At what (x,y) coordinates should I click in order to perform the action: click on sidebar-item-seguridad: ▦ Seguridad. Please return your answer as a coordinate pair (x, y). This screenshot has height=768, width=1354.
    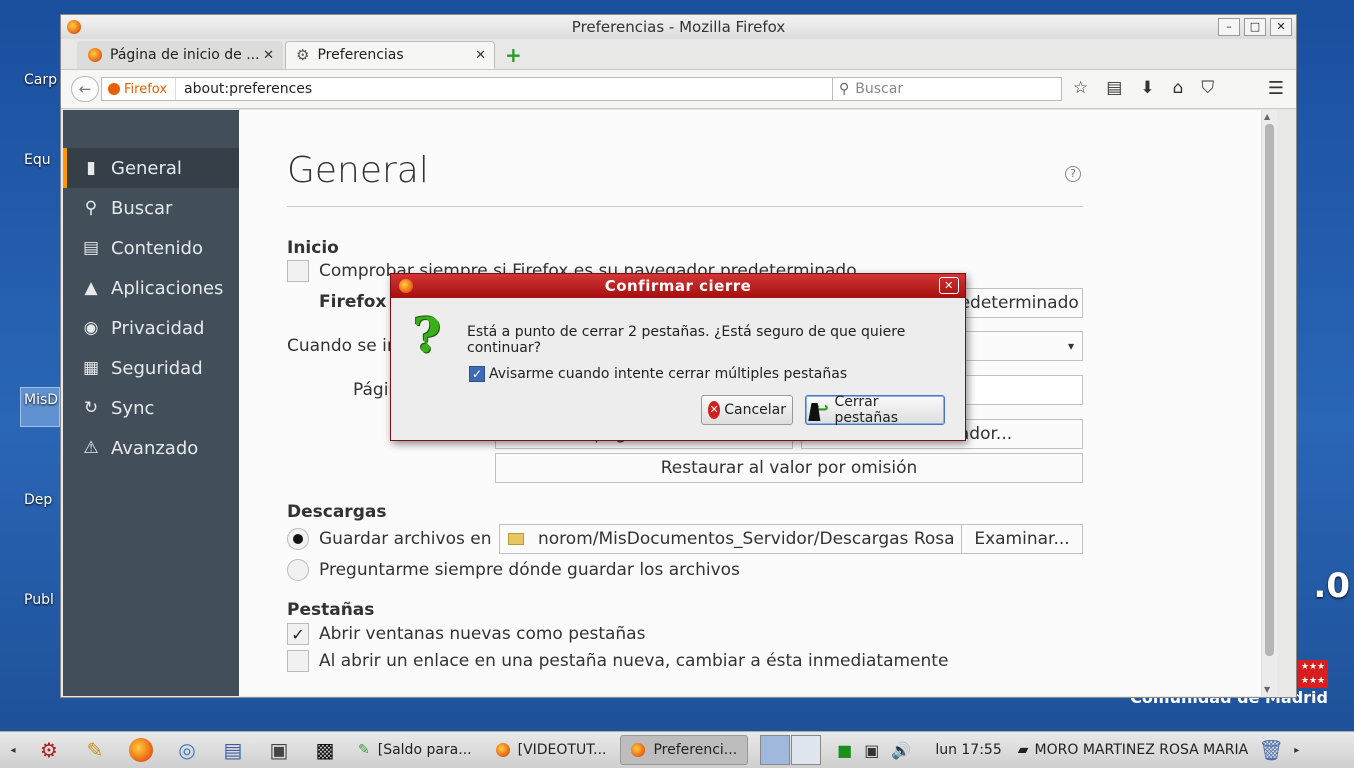
    Looking at the image, I should click on (151, 368).